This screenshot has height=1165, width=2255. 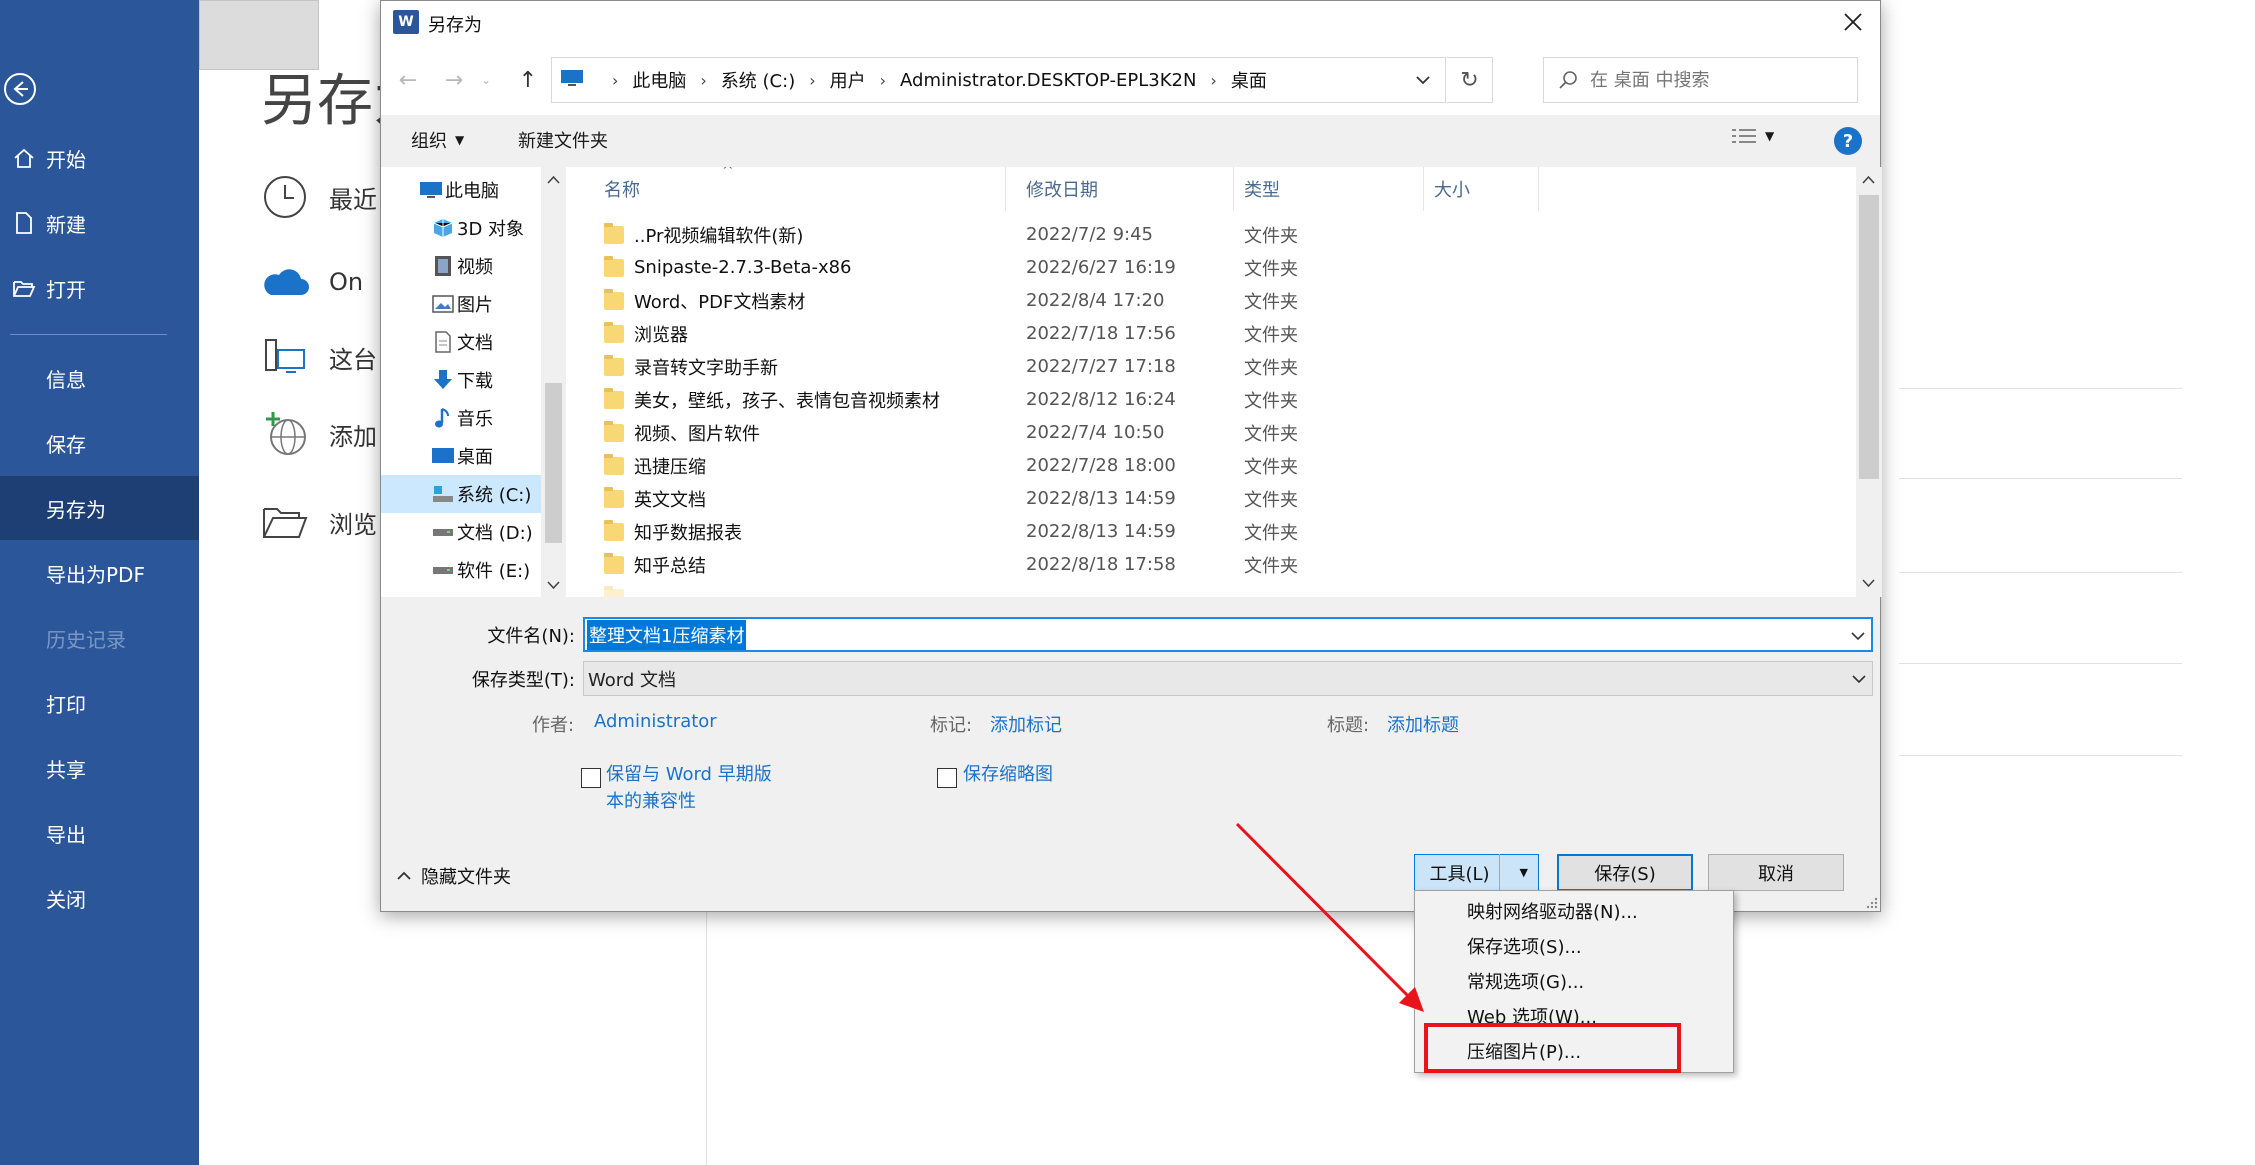 I want to click on breadcrumb-item: 此电脑, so click(x=659, y=80).